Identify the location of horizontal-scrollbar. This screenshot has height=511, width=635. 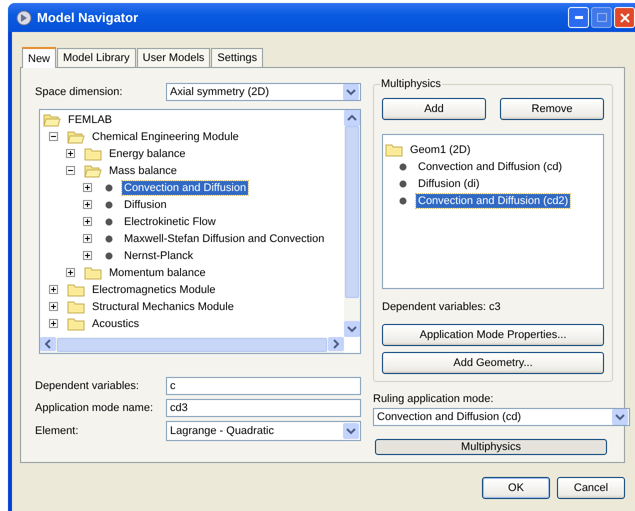
(192, 345).